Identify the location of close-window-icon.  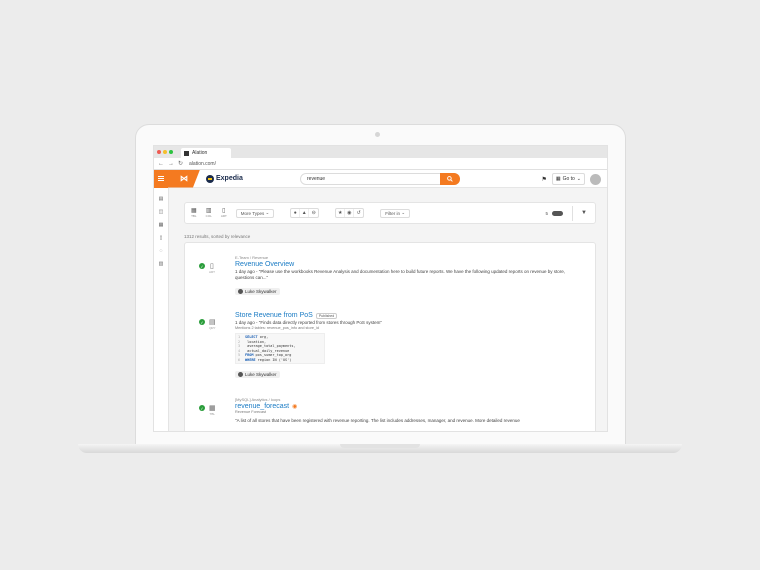
(159, 152).